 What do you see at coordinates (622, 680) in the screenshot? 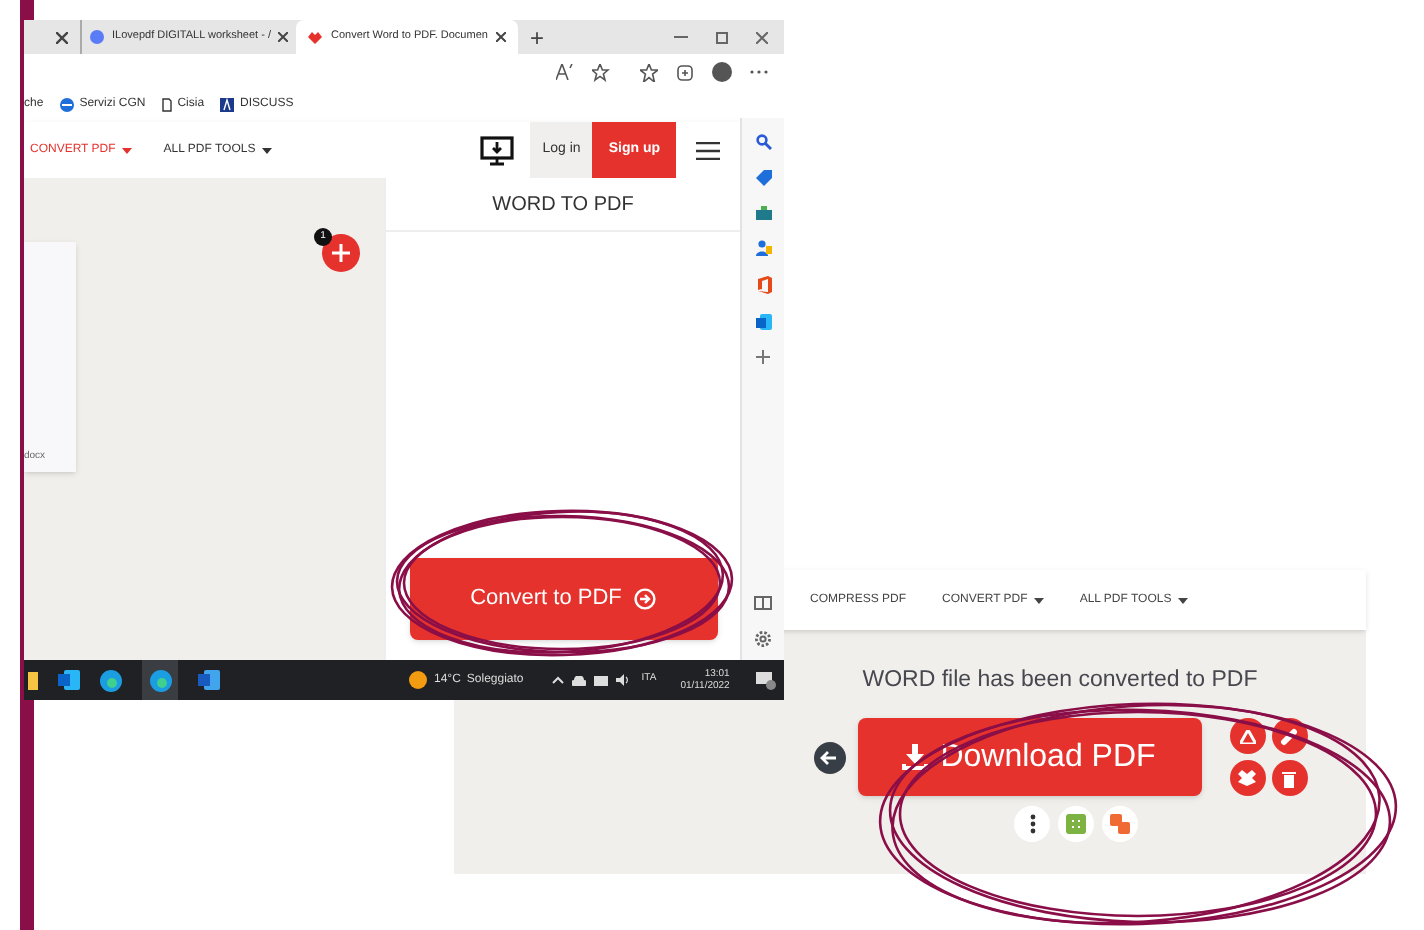
I see `speaker-icon` at bounding box center [622, 680].